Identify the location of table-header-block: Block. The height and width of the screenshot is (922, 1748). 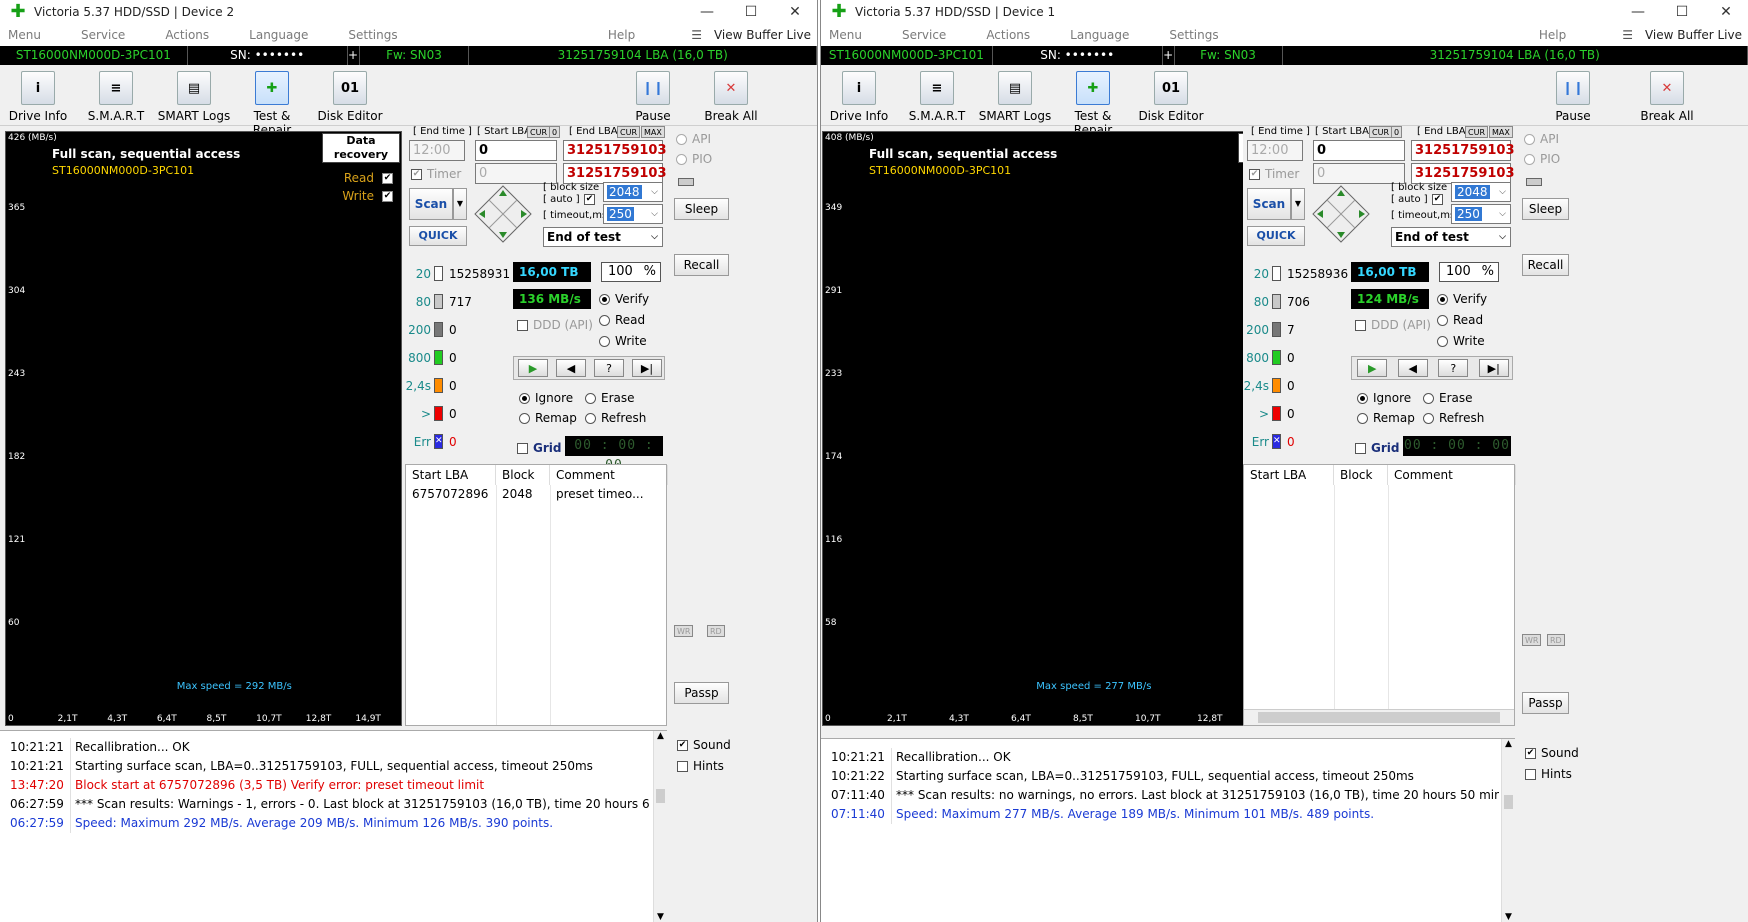
(523, 475).